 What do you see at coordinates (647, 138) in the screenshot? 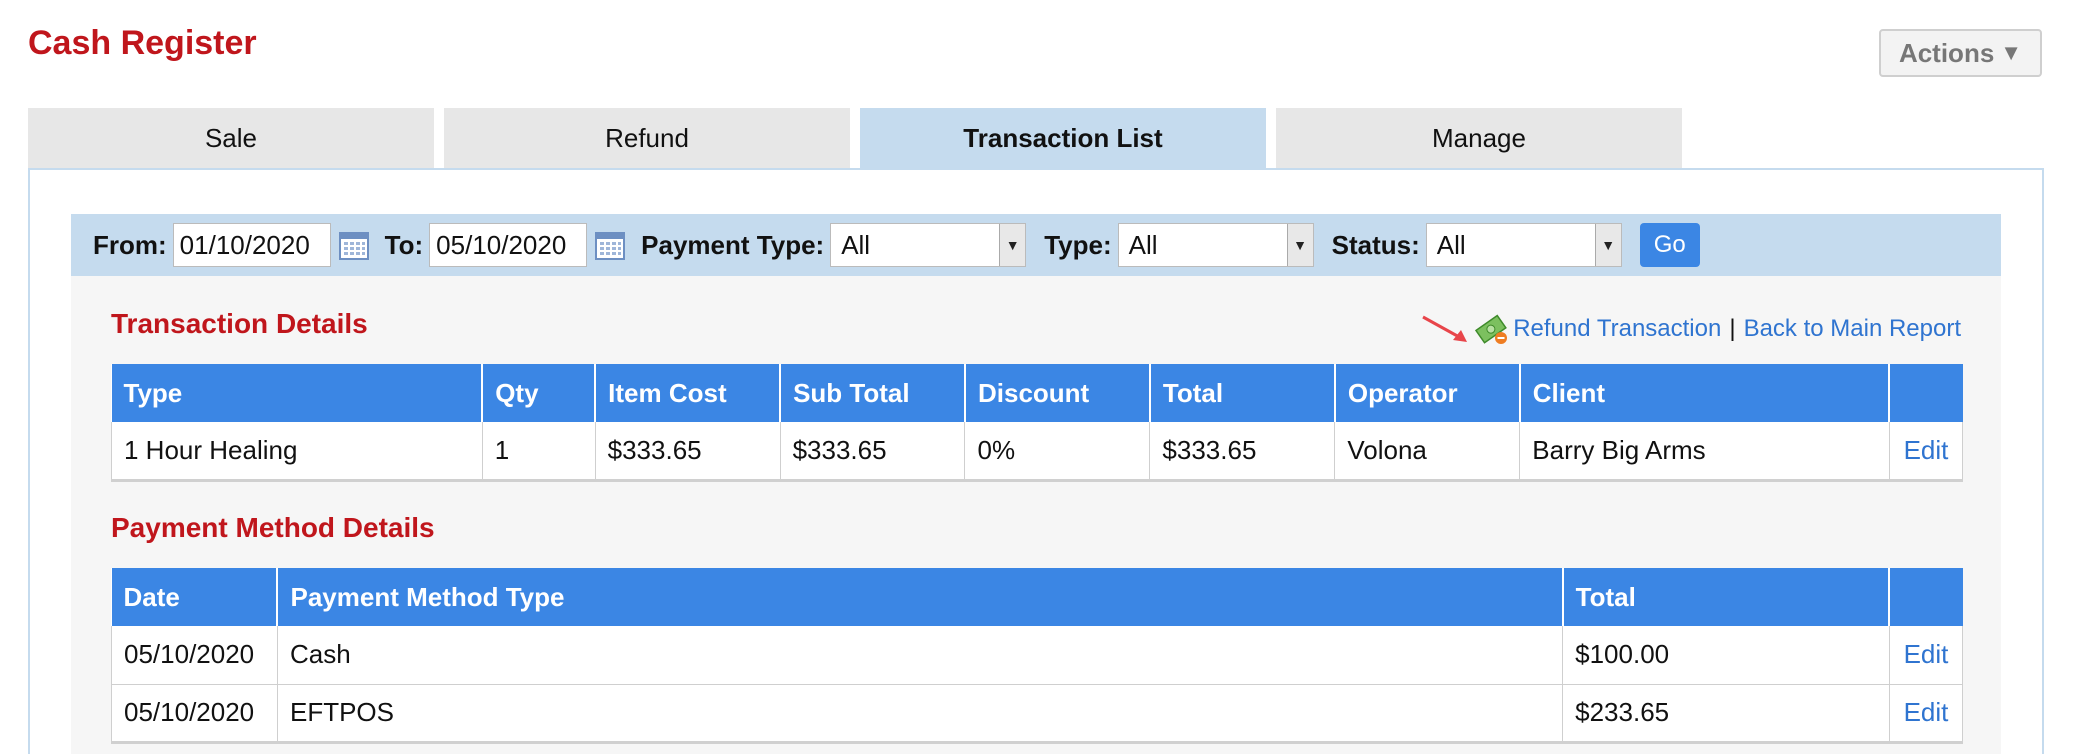
I see `tab-refund: Refund` at bounding box center [647, 138].